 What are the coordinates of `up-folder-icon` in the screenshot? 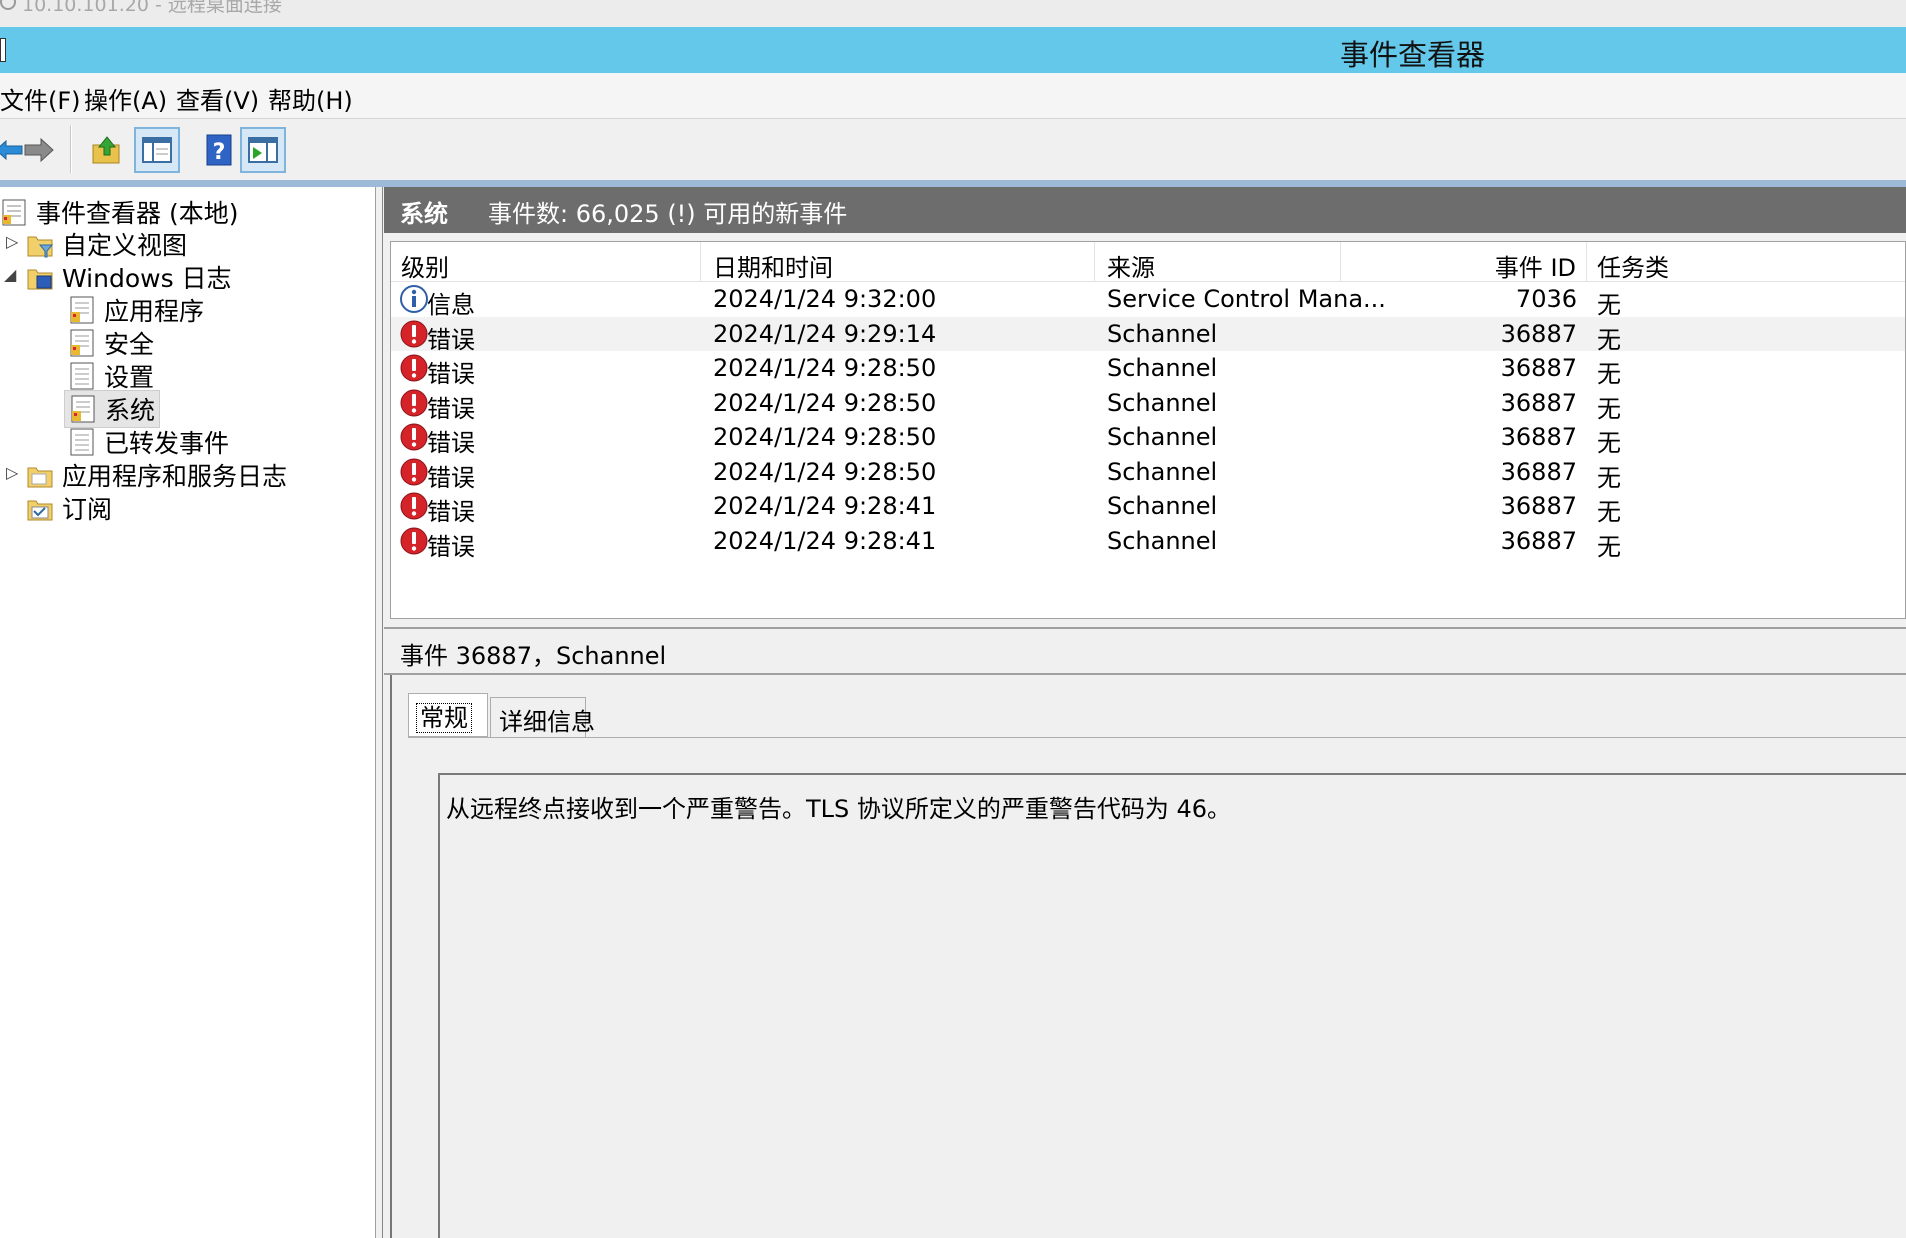 It's located at (107, 150).